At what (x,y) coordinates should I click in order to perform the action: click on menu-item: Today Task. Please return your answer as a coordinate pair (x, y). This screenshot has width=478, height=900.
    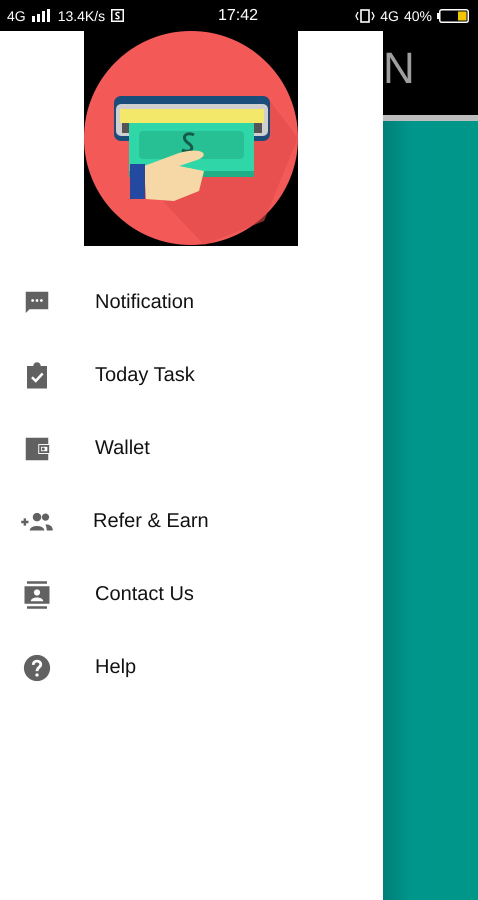
    Looking at the image, I should click on (191, 375).